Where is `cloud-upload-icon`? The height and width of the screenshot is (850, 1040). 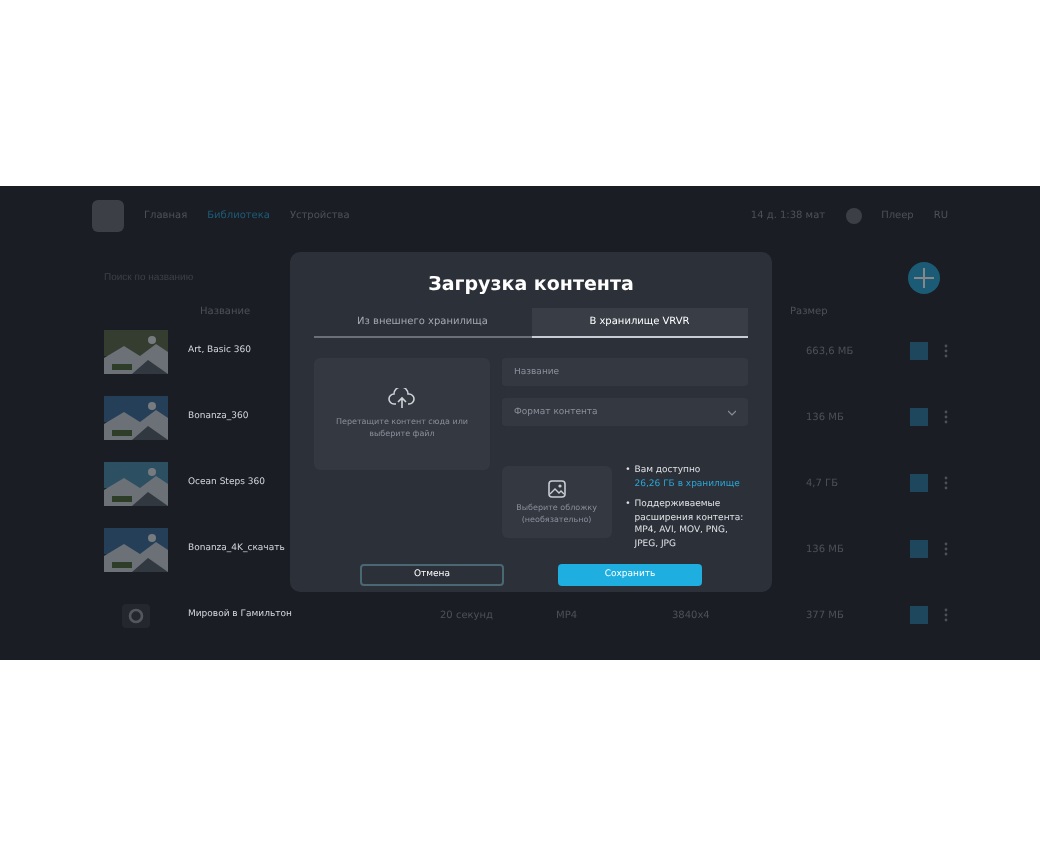
cloud-upload-icon is located at coordinates (402, 399).